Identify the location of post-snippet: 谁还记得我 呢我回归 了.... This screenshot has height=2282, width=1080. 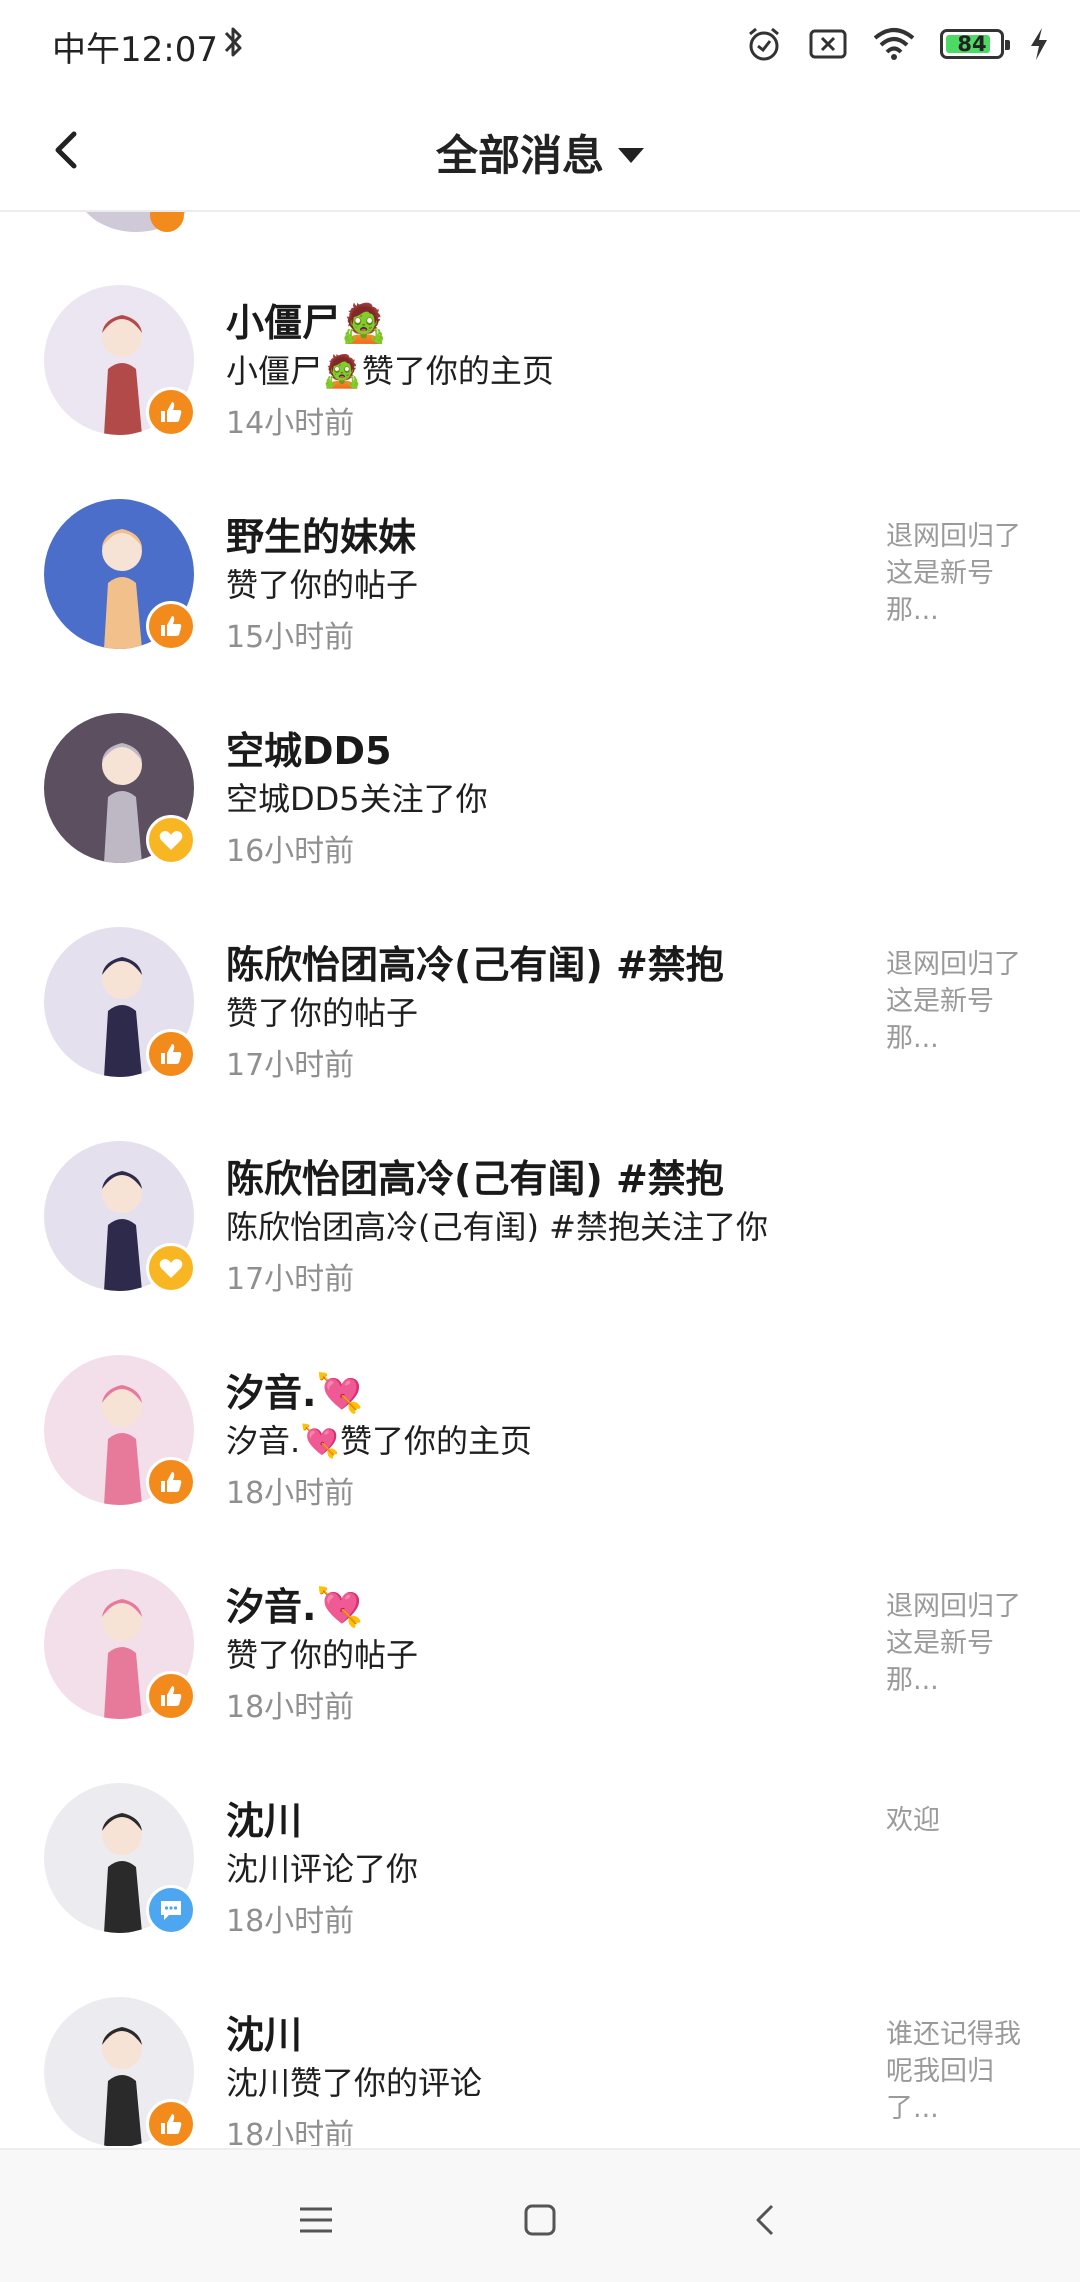
(961, 2071).